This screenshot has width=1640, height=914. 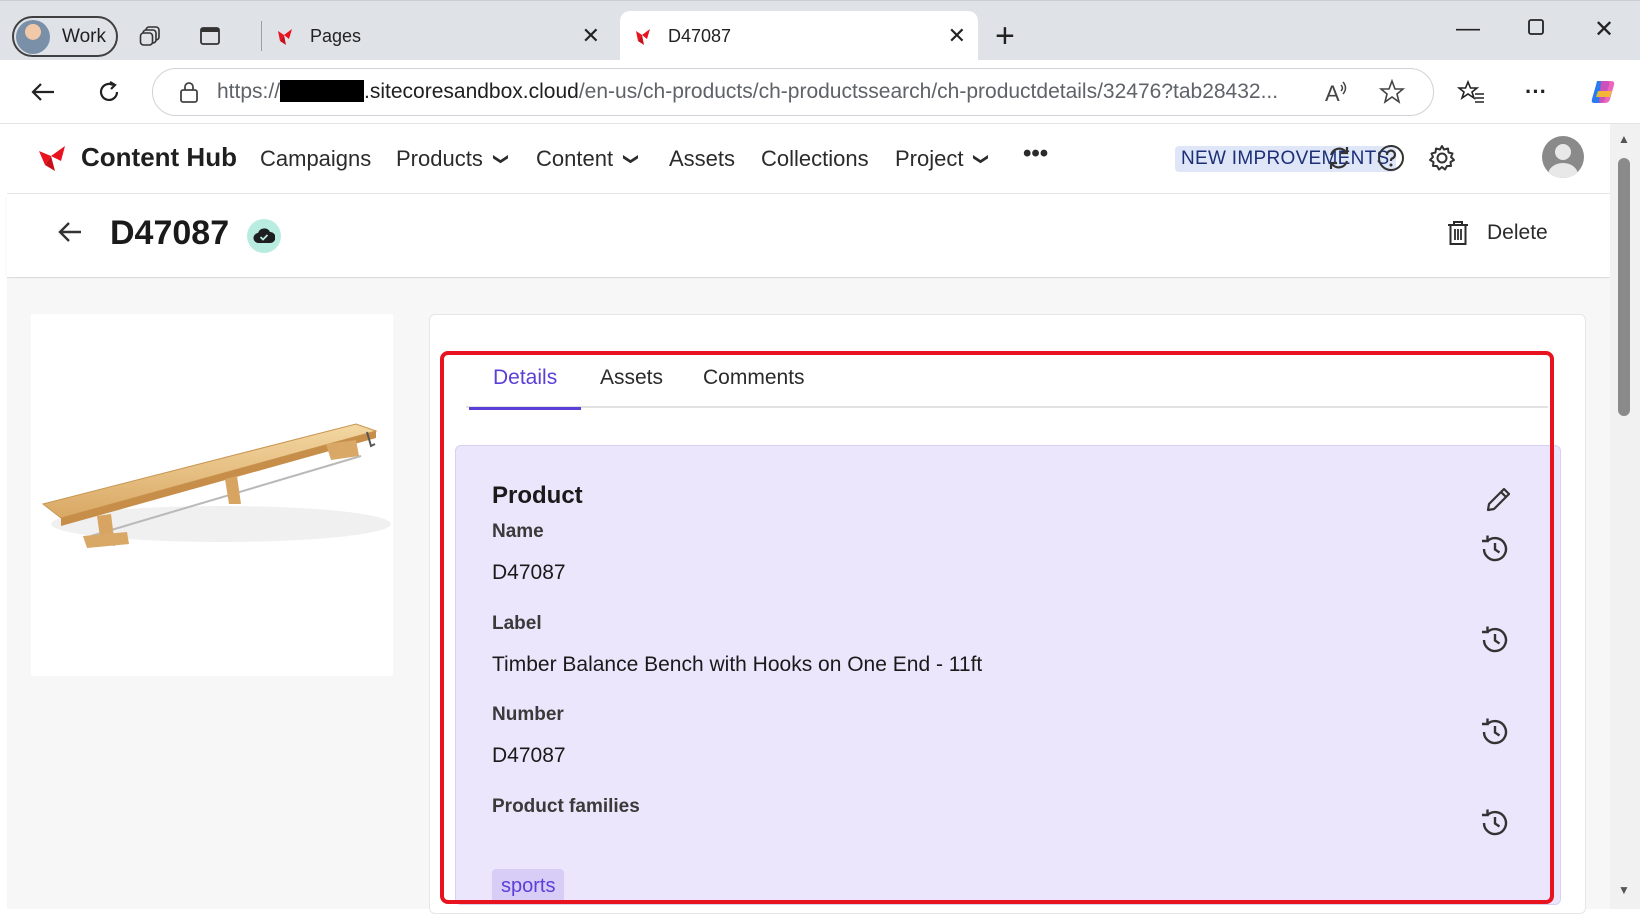 I want to click on delete-button: Delete, so click(x=1497, y=233).